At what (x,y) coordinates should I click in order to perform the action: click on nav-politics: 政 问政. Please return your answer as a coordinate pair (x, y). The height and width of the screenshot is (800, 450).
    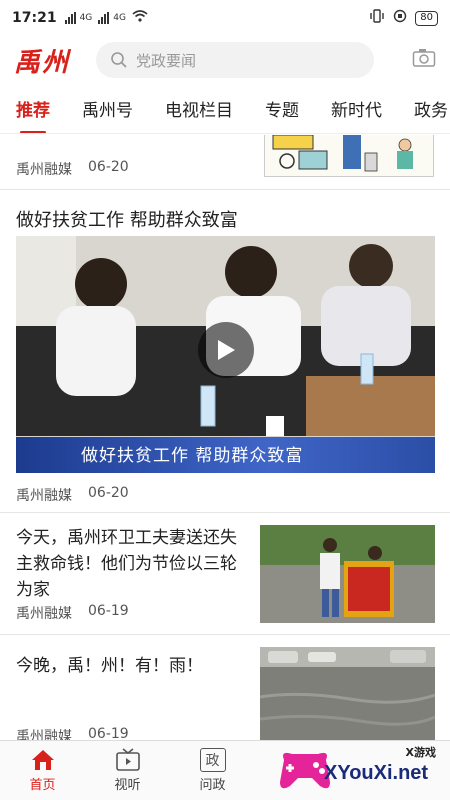
    Looking at the image, I should click on (212, 770).